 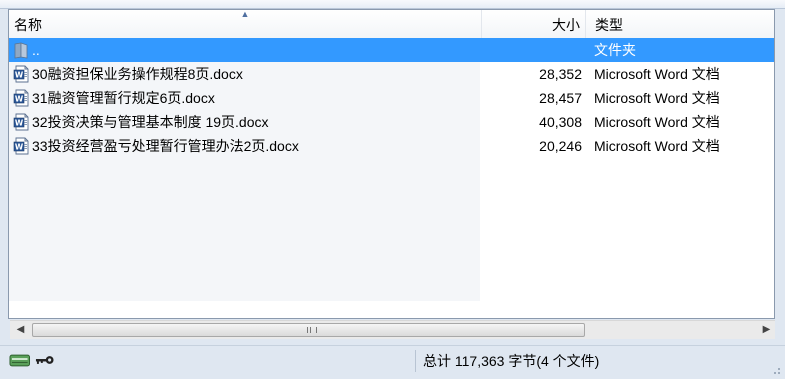 What do you see at coordinates (560, 122) in the screenshot?
I see `file-size: 40,308` at bounding box center [560, 122].